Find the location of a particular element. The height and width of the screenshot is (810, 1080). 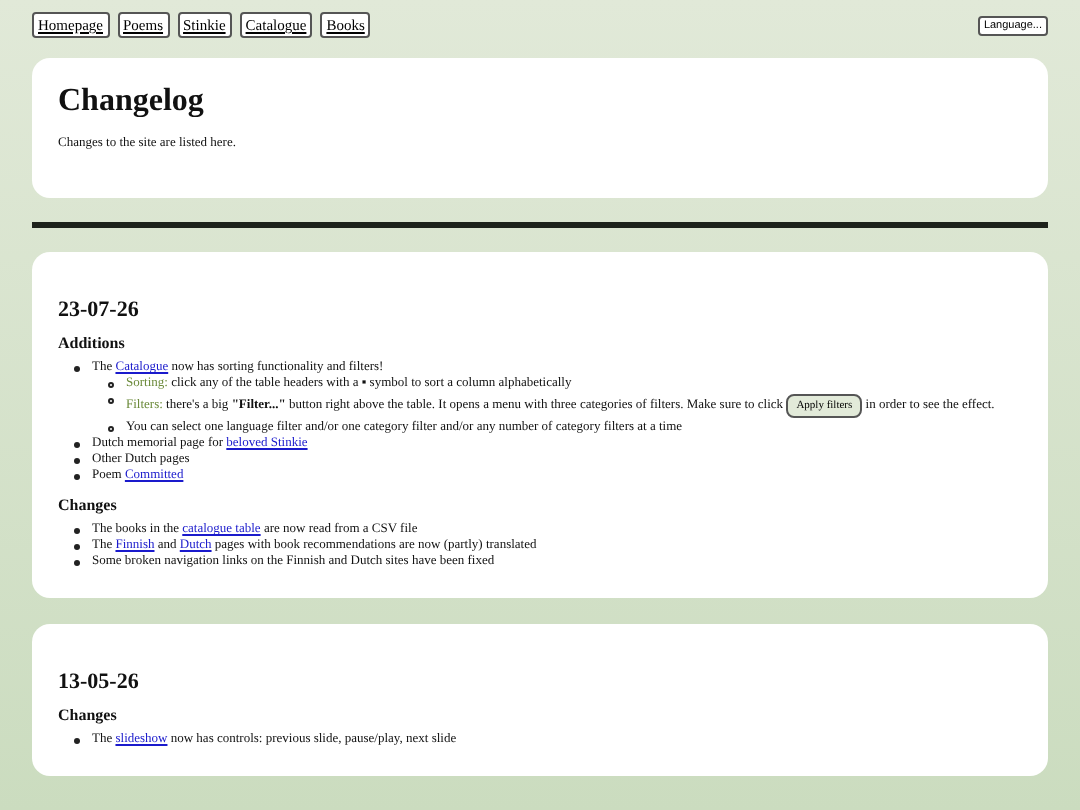

entry-date: 23-07-26 is located at coordinates (99, 310).